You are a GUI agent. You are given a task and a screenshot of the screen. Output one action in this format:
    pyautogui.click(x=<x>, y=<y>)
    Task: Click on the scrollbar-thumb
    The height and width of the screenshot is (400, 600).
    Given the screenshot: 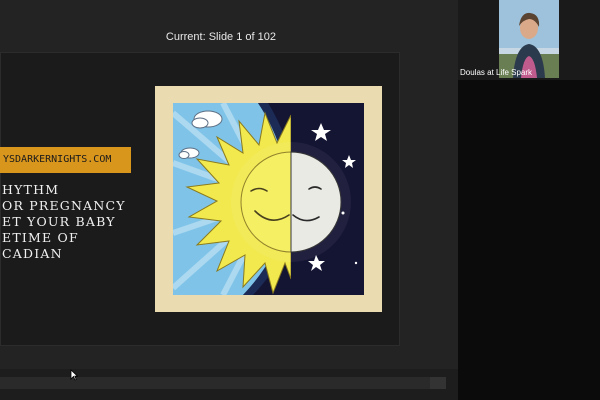 What is the action you would take?
    pyautogui.click(x=438, y=383)
    